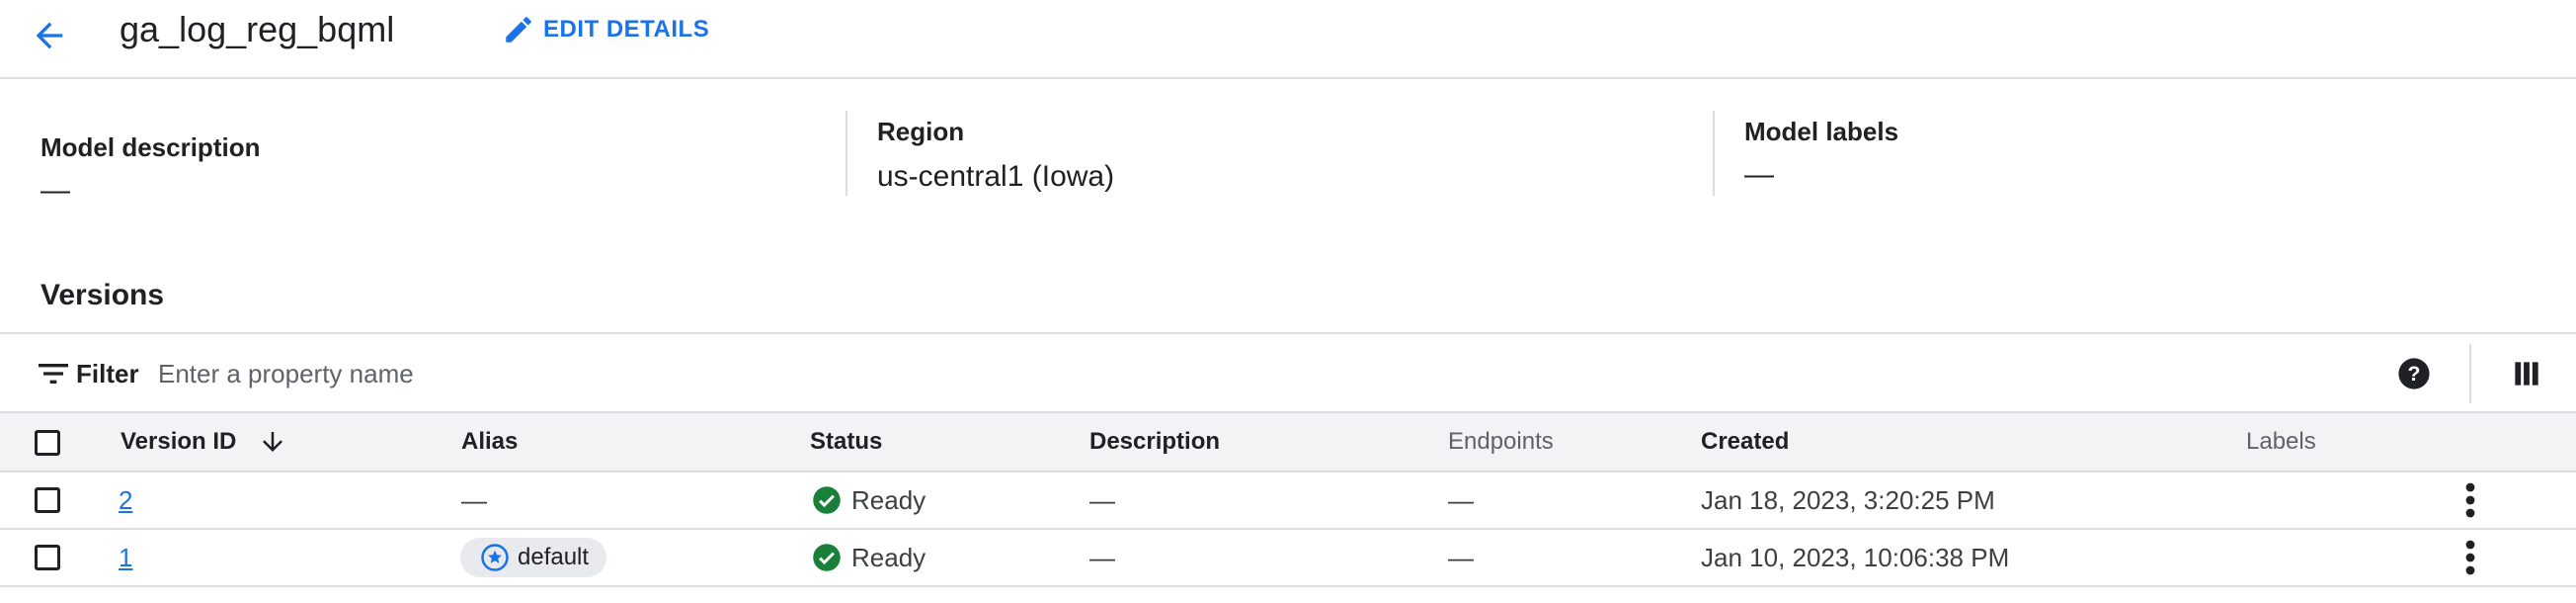 The width and height of the screenshot is (2576, 603). I want to click on created-value: Jan 10, 2023, 10:06:38 PM, so click(1855, 557).